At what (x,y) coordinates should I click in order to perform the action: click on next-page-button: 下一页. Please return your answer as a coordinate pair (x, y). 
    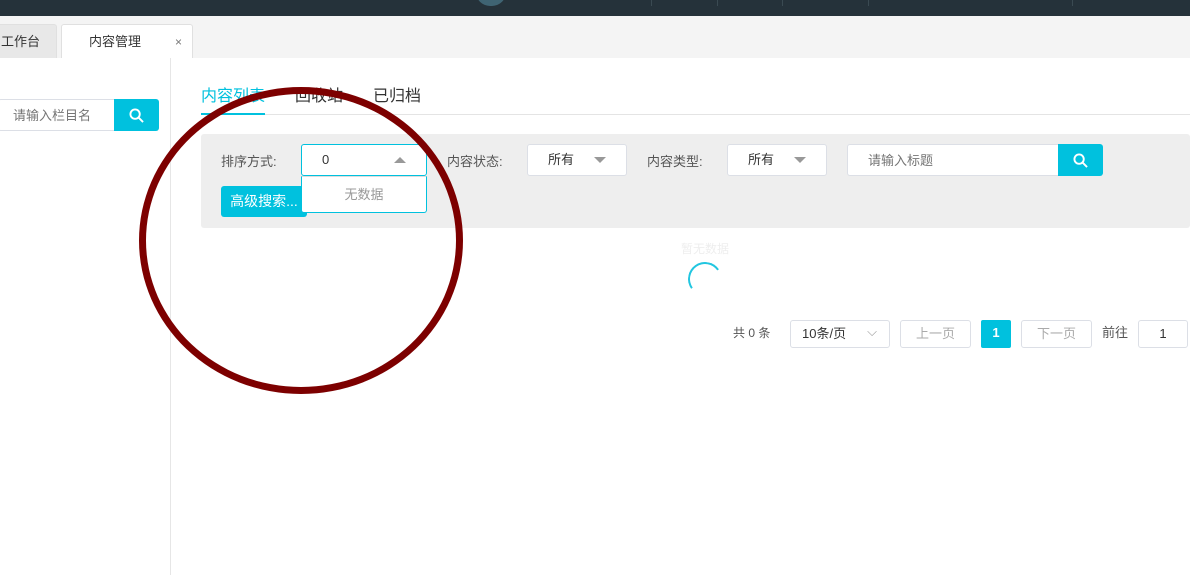
    Looking at the image, I should click on (1056, 334).